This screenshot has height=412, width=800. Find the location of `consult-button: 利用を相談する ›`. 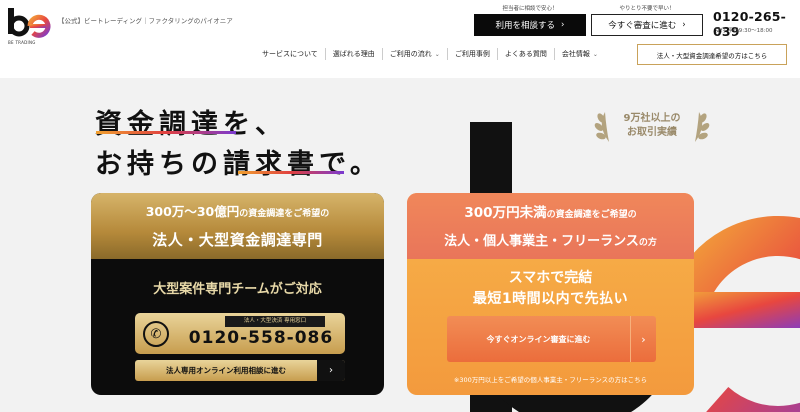

consult-button: 利用を相談する › is located at coordinates (530, 25).